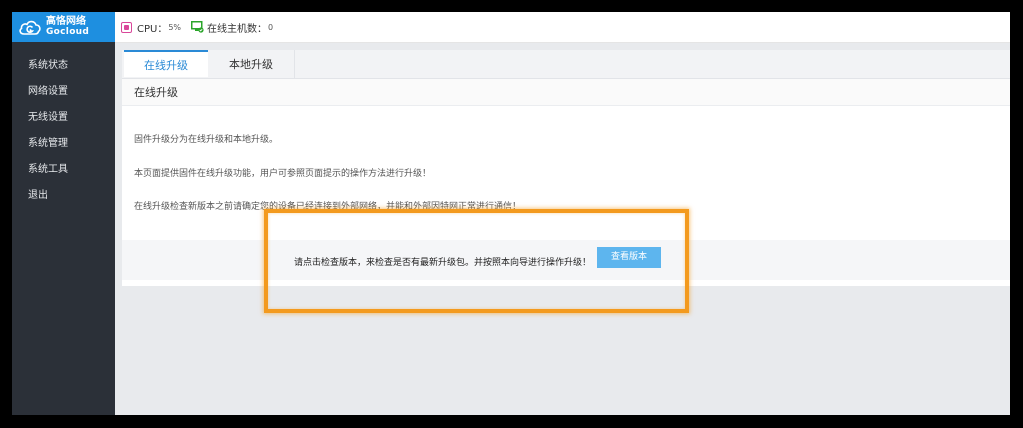 The image size is (1023, 428). Describe the element at coordinates (63, 213) in the screenshot. I see `sidebar: 高恪网络 Gocloud 系统状态 网络设置 无线设置 系统管理 系统工具 退出` at that location.